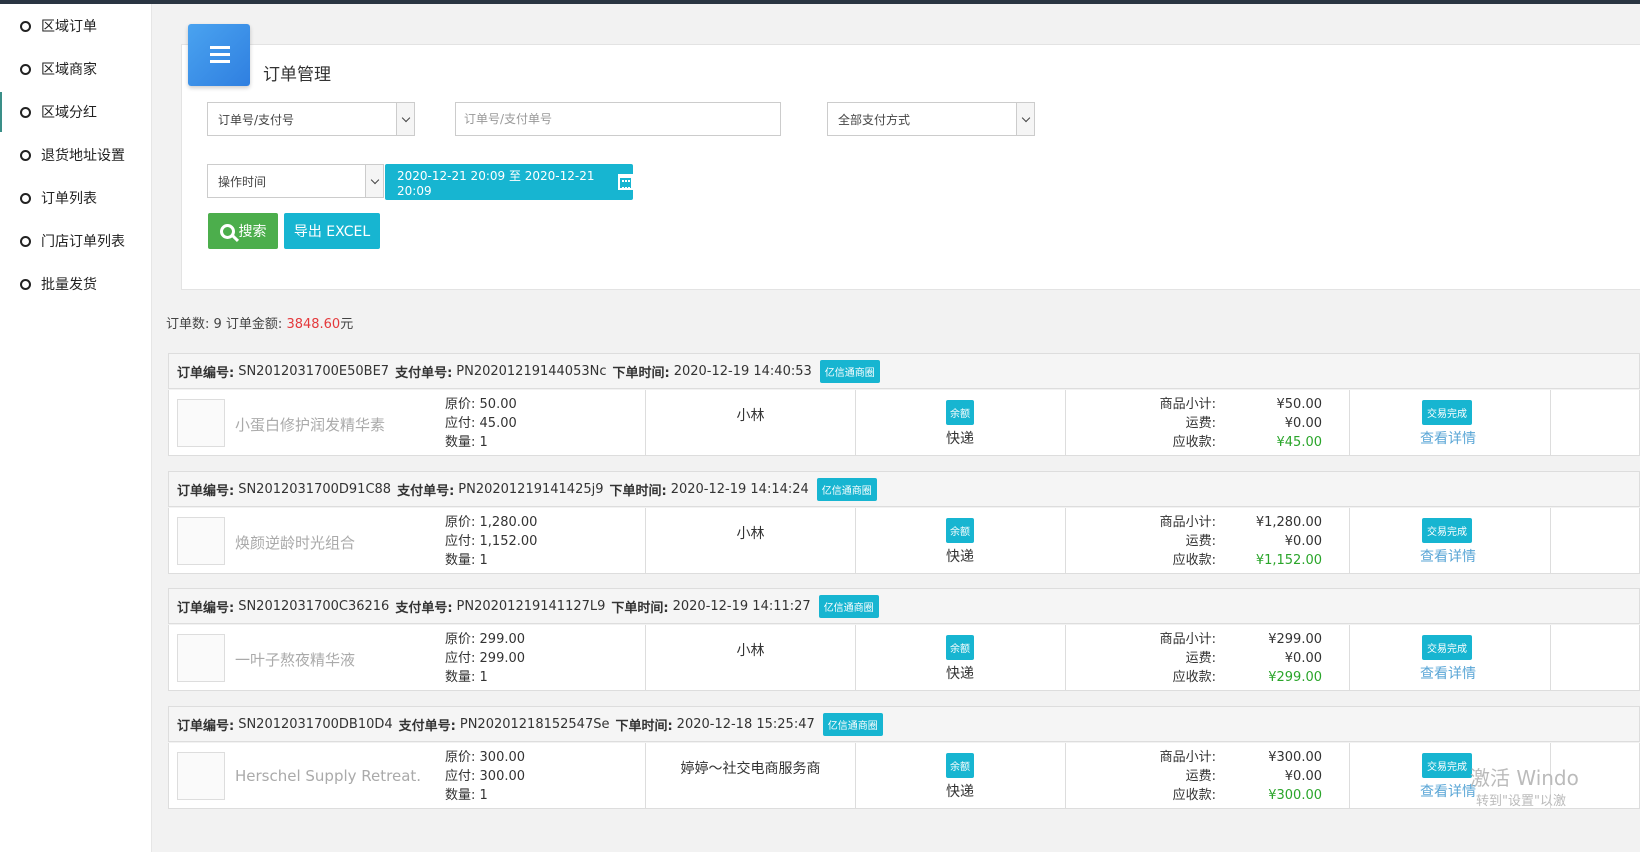 The image size is (1640, 852). Describe the element at coordinates (496, 183) in the screenshot. I see `date-range-value: 2020-12-21 20:09 至 2020-12-21 20:09` at that location.